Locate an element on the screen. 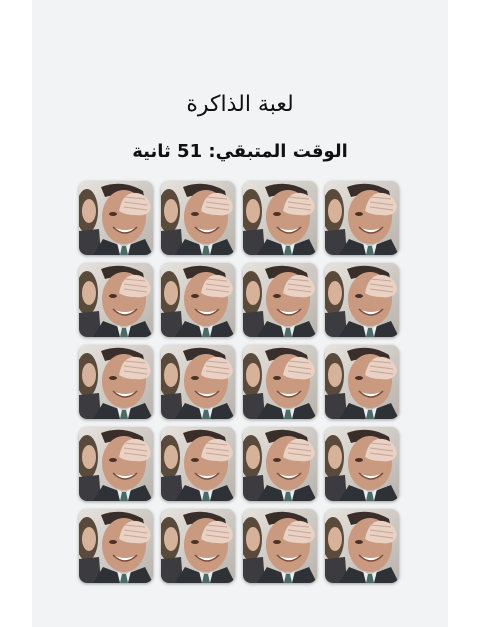 The width and height of the screenshot is (480, 627). memory-card-r3-c4 is located at coordinates (362, 382).